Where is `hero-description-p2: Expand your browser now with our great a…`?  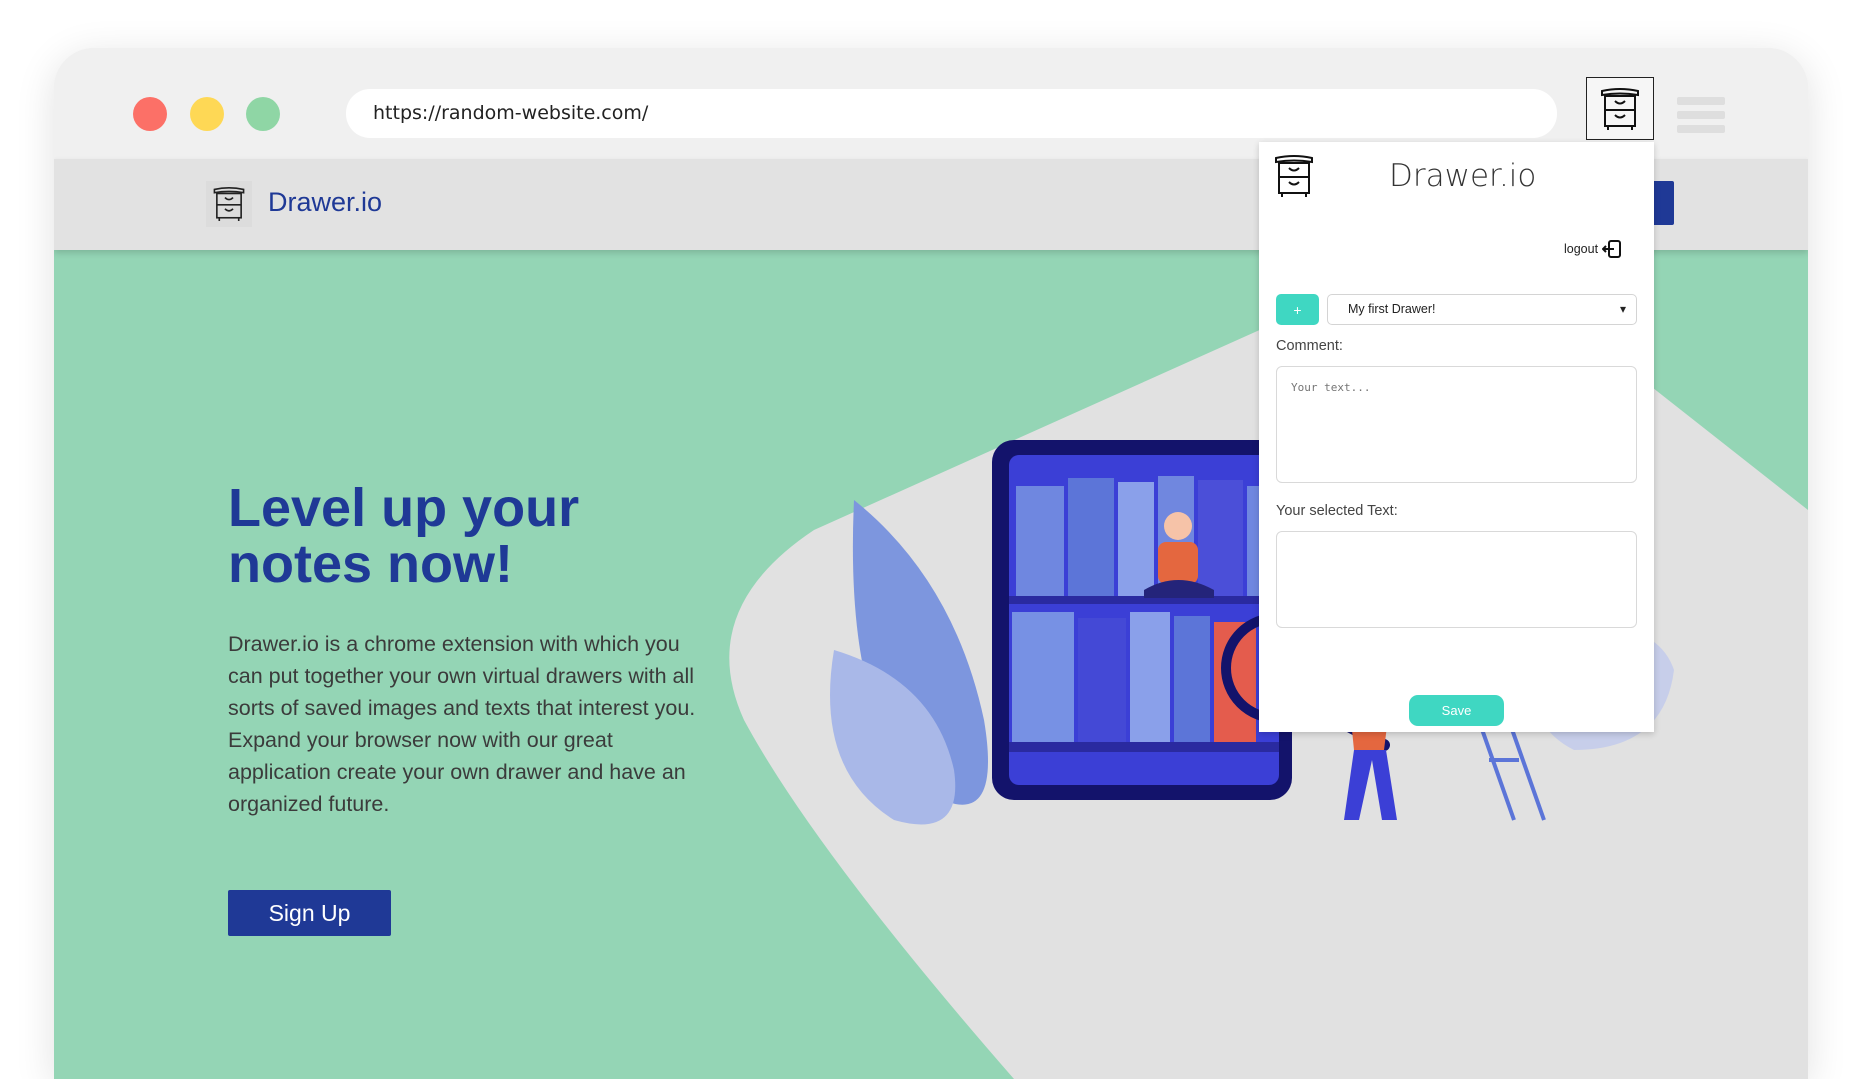
hero-description-p2: Expand your browser now with our great a… is located at coordinates (457, 772).